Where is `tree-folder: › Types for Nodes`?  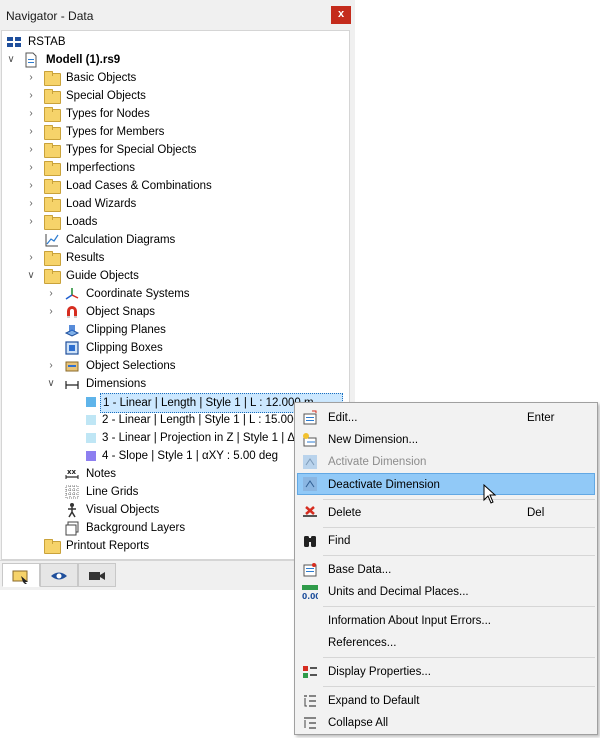
tree-folder: › Types for Nodes is located at coordinates (154, 114).